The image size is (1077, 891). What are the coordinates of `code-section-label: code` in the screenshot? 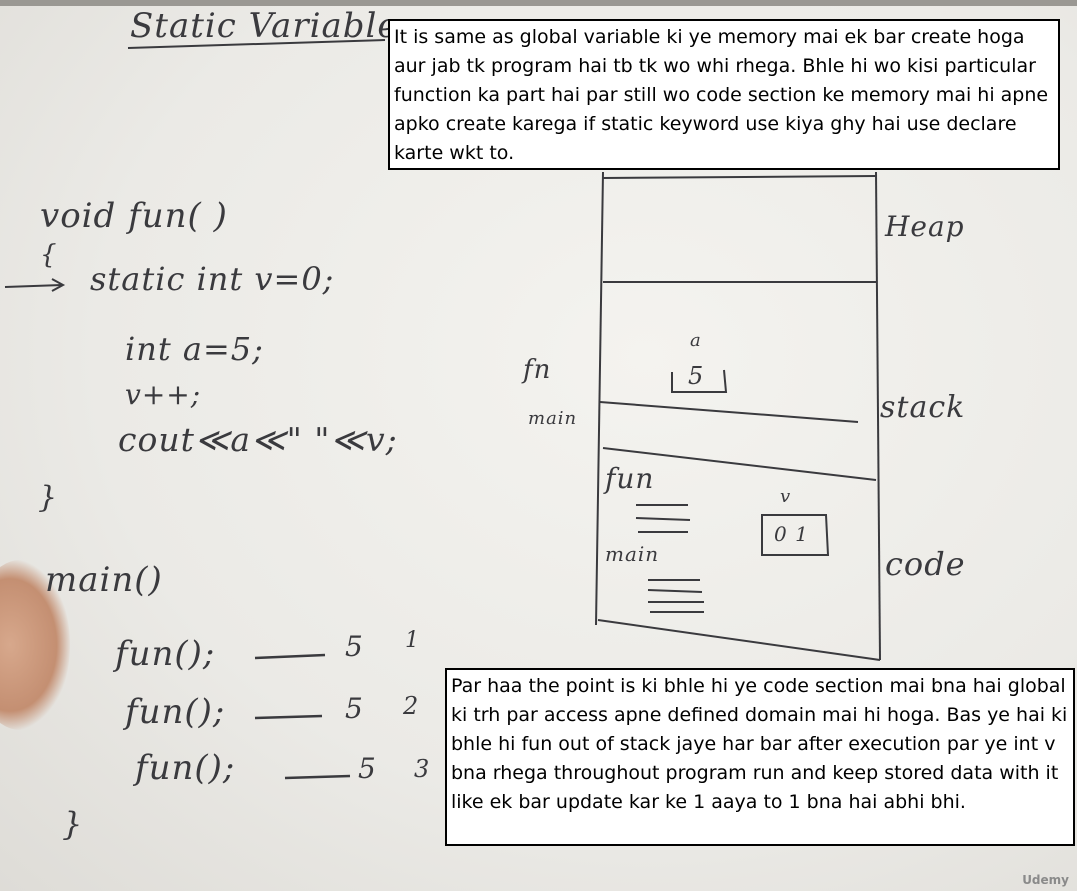 It's located at (925, 564).